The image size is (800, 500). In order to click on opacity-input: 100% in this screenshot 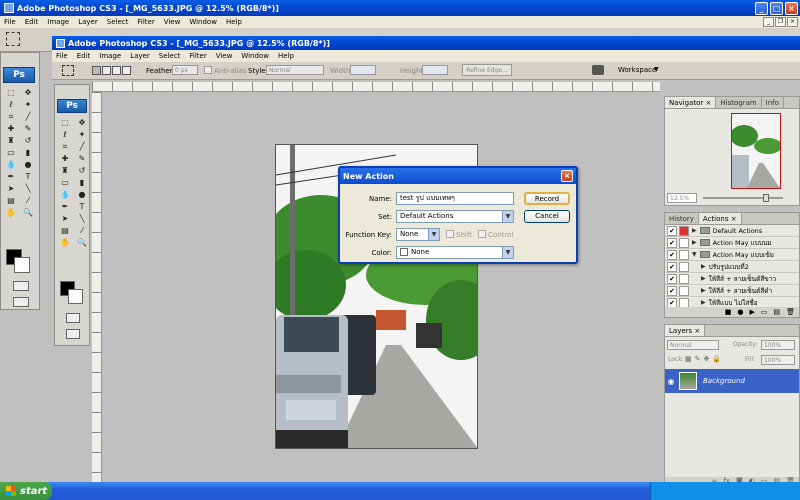, I will do `click(778, 345)`.